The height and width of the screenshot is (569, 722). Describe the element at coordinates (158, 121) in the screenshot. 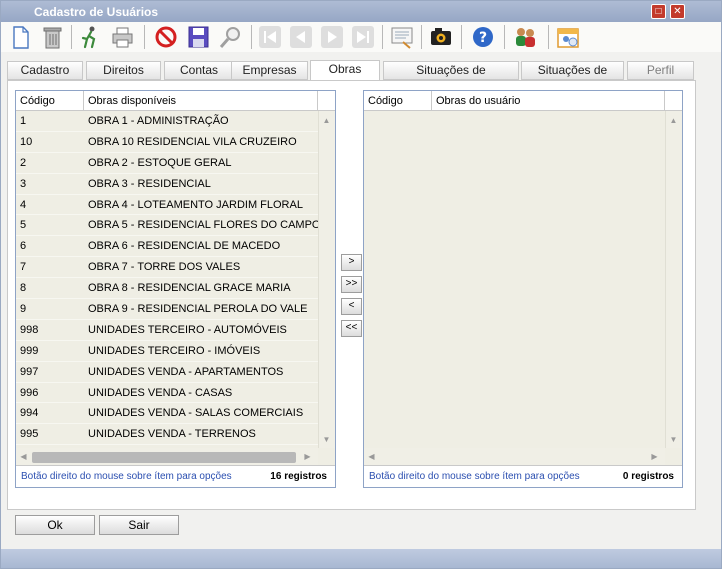

I see `cell-work-name: OBRA 1 - ADMINISTRAÇÃO` at that location.